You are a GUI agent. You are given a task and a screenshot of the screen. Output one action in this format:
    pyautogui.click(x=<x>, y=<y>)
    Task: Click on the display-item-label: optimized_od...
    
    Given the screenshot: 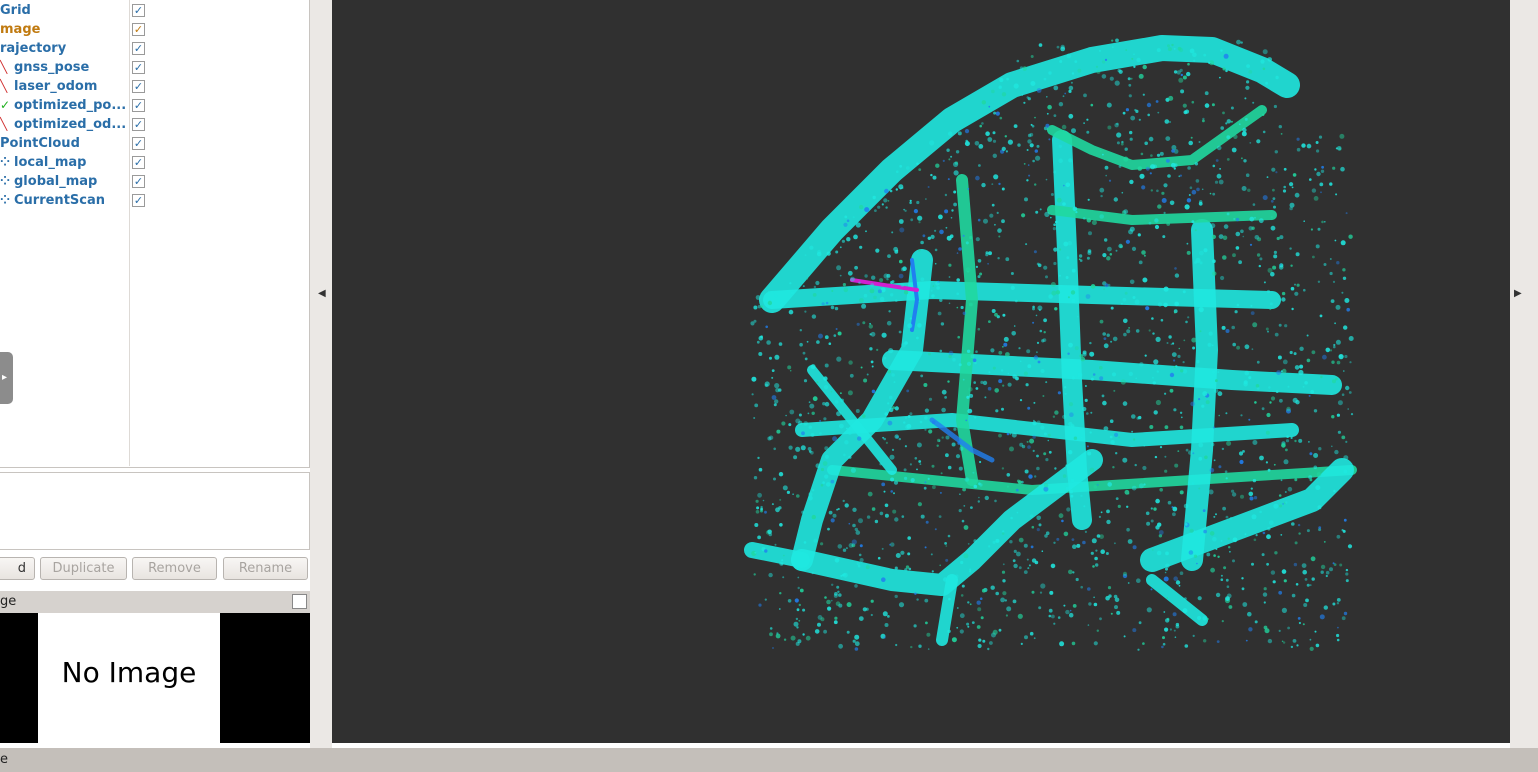 What is the action you would take?
    pyautogui.click(x=70, y=124)
    